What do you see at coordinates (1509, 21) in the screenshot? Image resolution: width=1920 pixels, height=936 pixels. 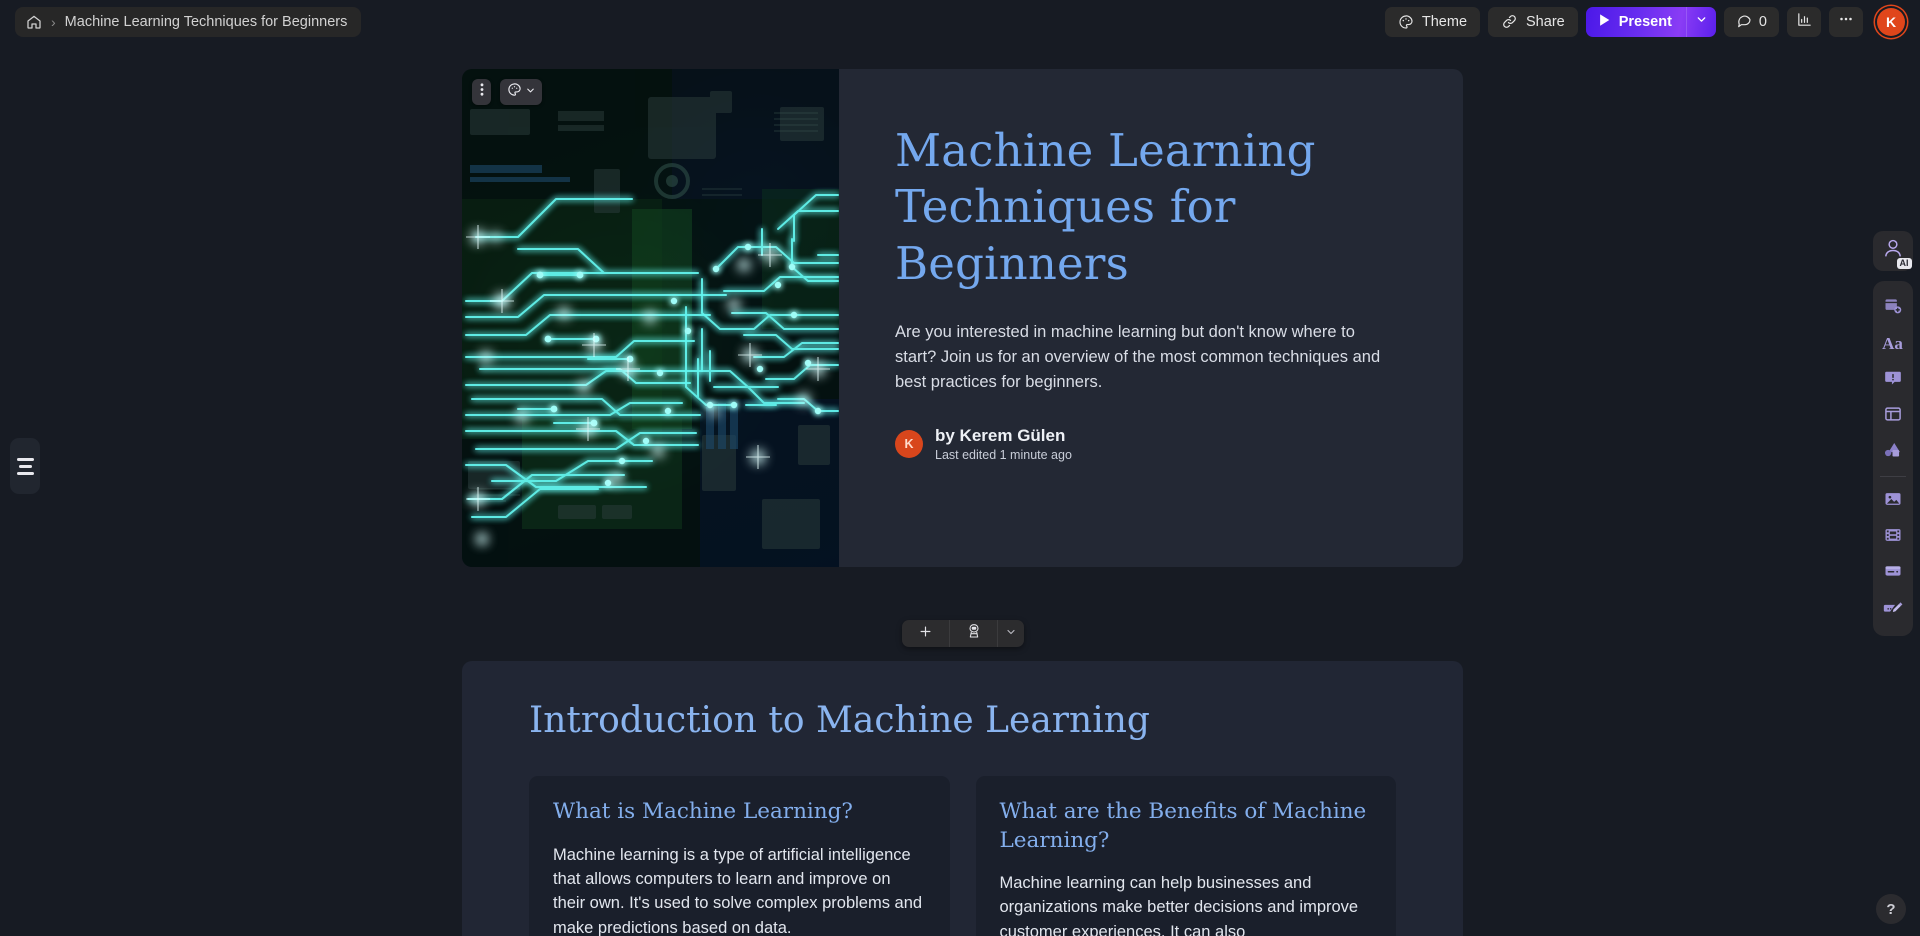 I see `link-icon` at bounding box center [1509, 21].